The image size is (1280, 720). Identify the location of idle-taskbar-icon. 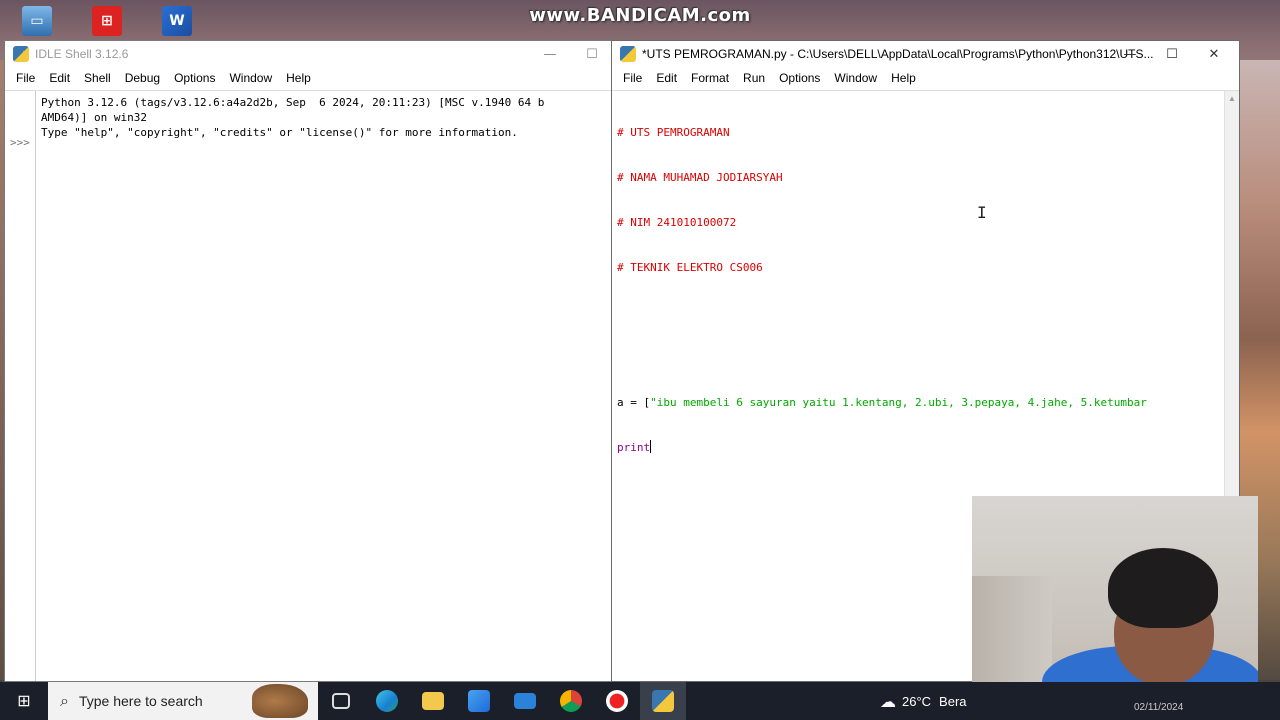
(663, 701).